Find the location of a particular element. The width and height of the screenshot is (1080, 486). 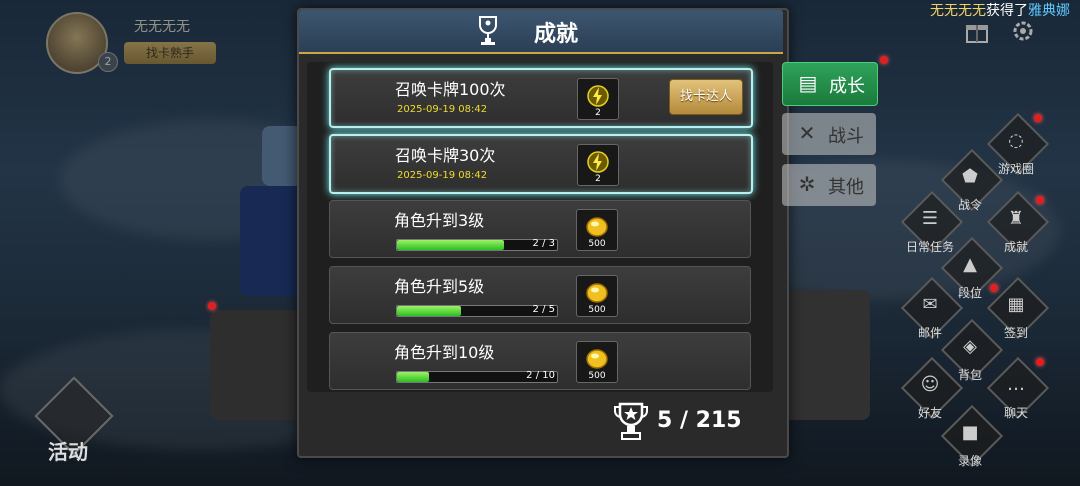

player-name: 无无无无 is located at coordinates (162, 27).